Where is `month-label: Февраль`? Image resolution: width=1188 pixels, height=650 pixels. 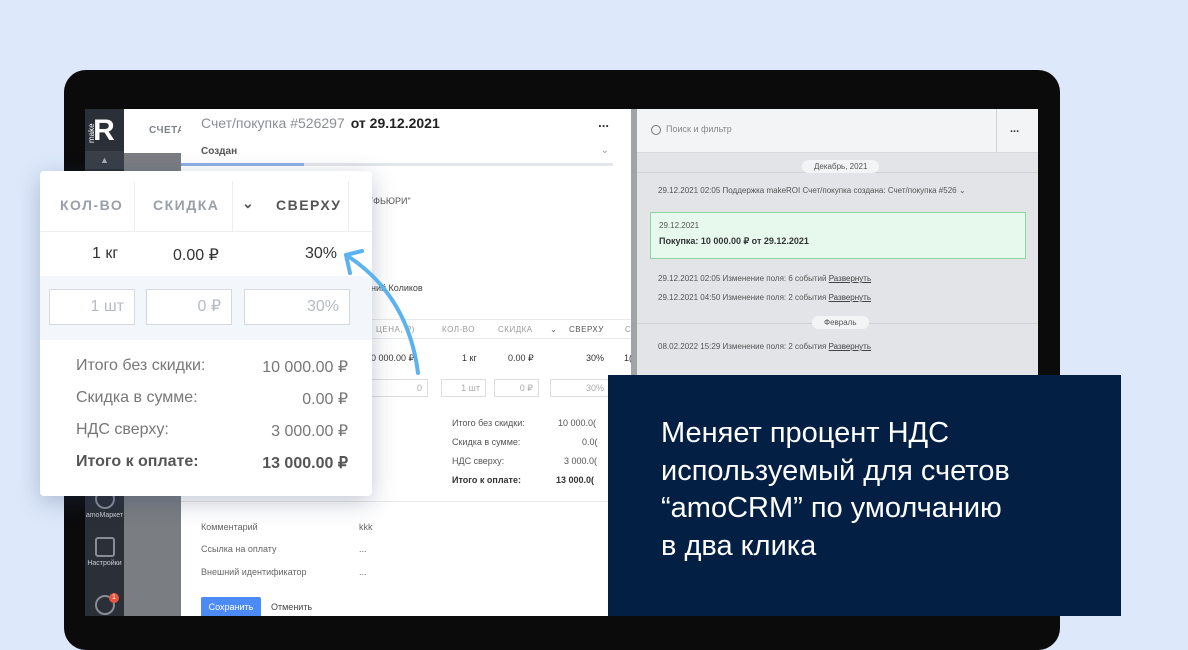
month-label: Февраль is located at coordinates (840, 322).